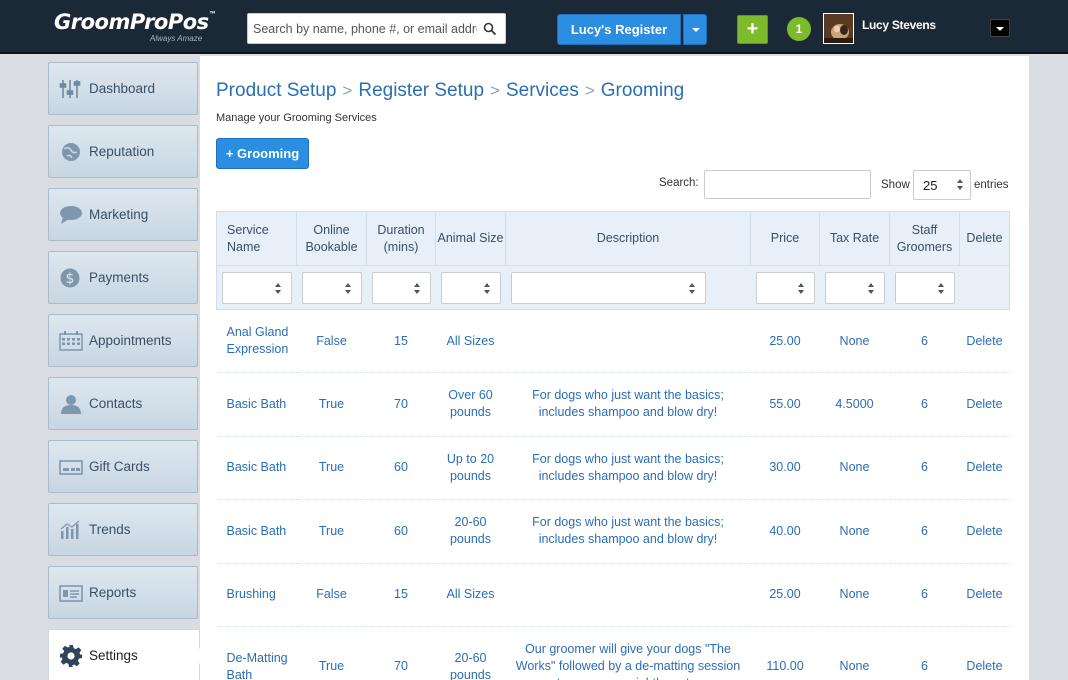  What do you see at coordinates (71, 593) in the screenshot?
I see `report-icon` at bounding box center [71, 593].